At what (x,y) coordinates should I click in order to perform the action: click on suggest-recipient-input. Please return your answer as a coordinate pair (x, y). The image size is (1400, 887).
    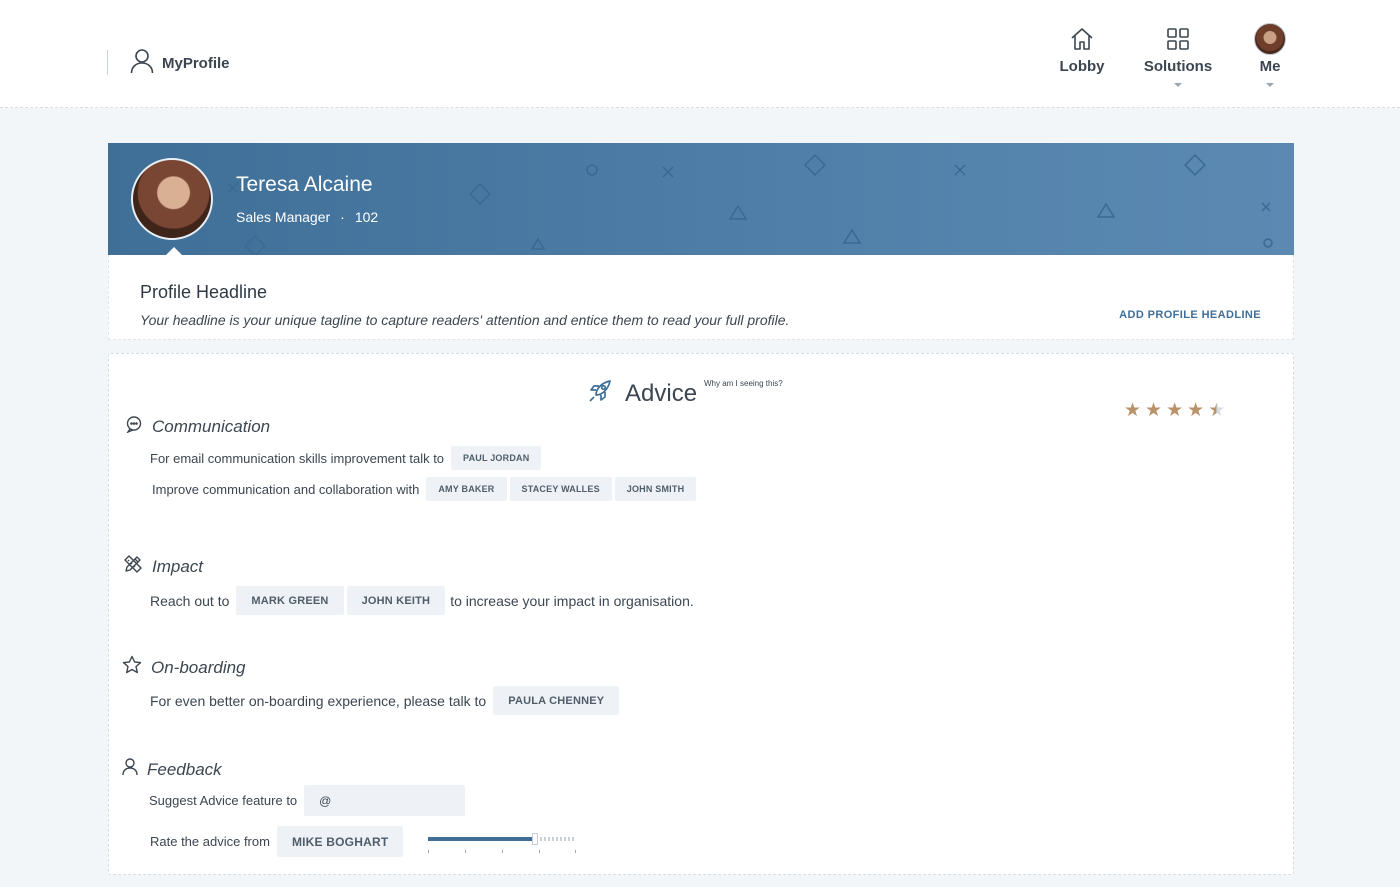
    Looking at the image, I should click on (385, 800).